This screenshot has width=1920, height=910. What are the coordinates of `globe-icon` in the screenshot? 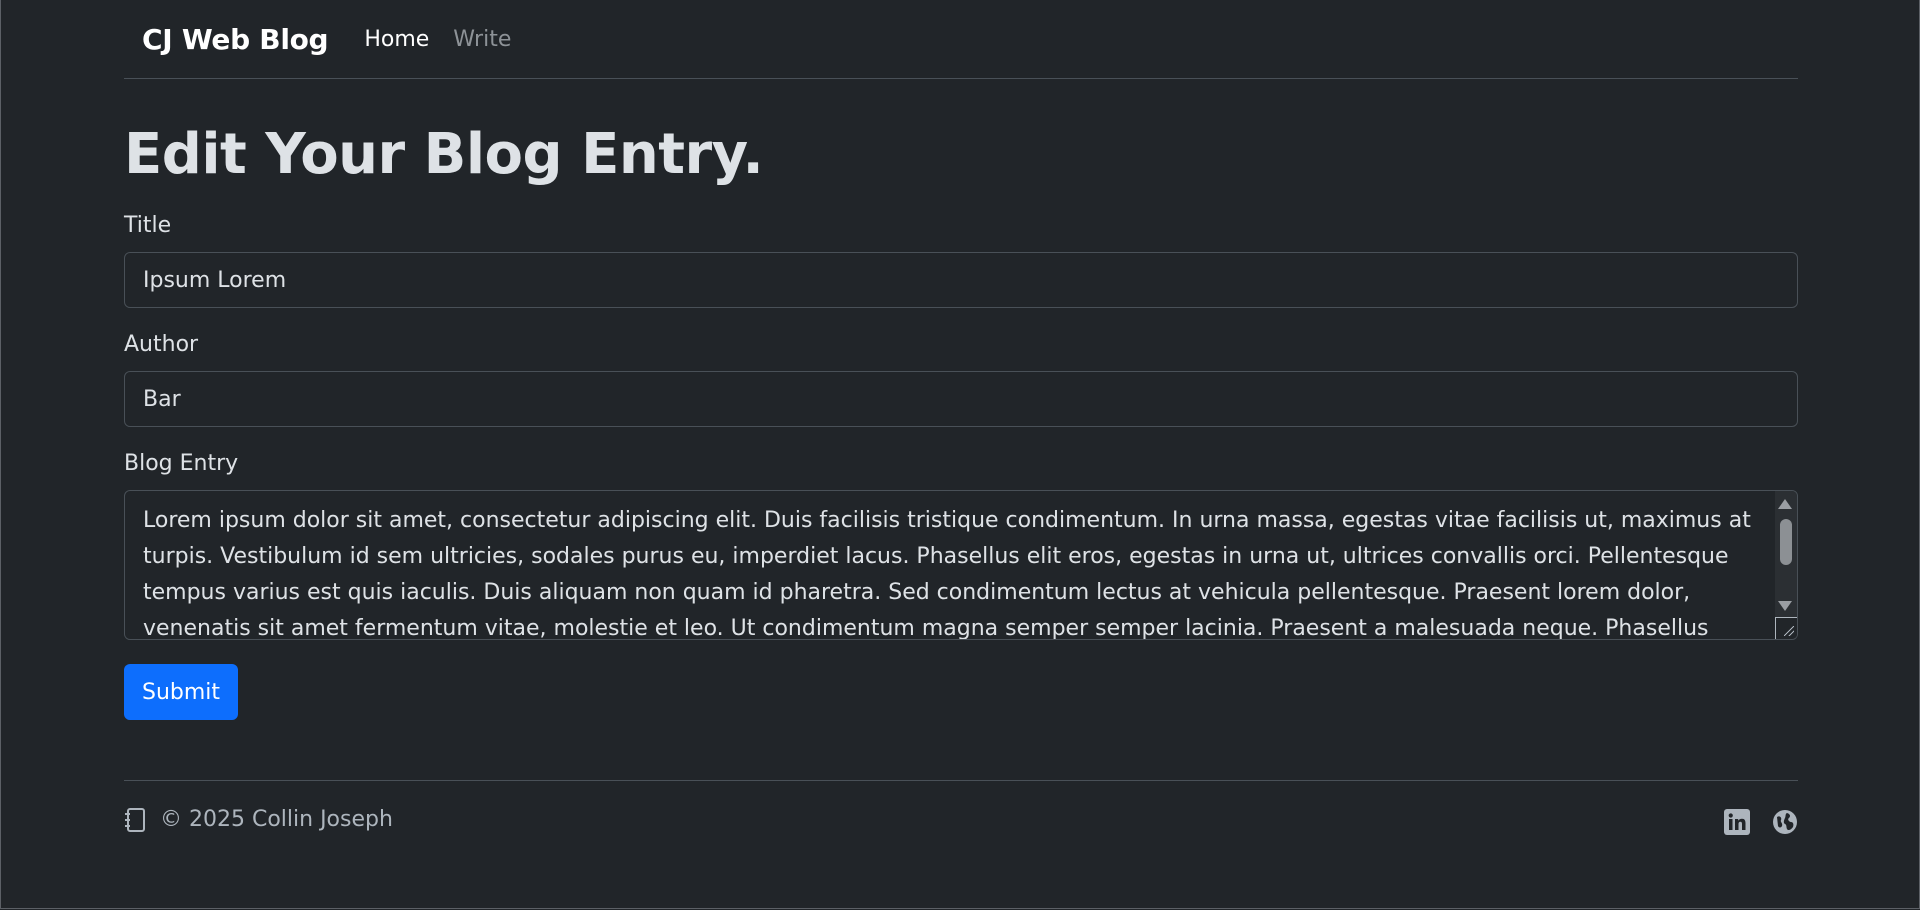 It's located at (1785, 822).